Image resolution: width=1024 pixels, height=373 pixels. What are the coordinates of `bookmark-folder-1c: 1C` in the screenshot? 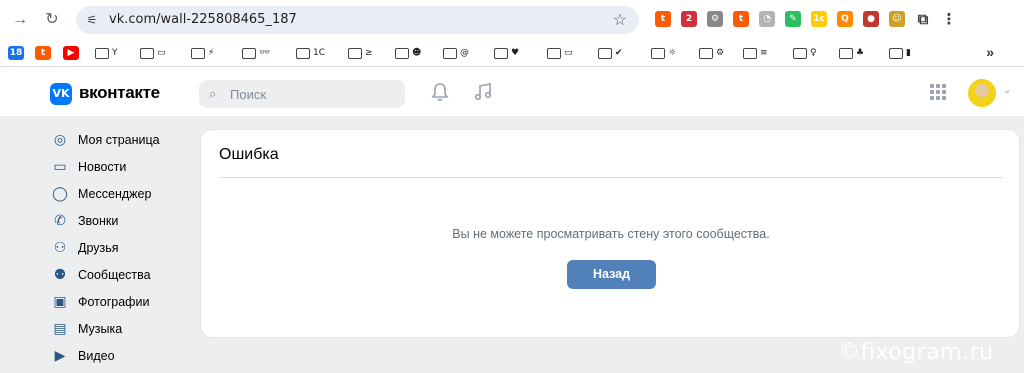 It's located at (310, 53).